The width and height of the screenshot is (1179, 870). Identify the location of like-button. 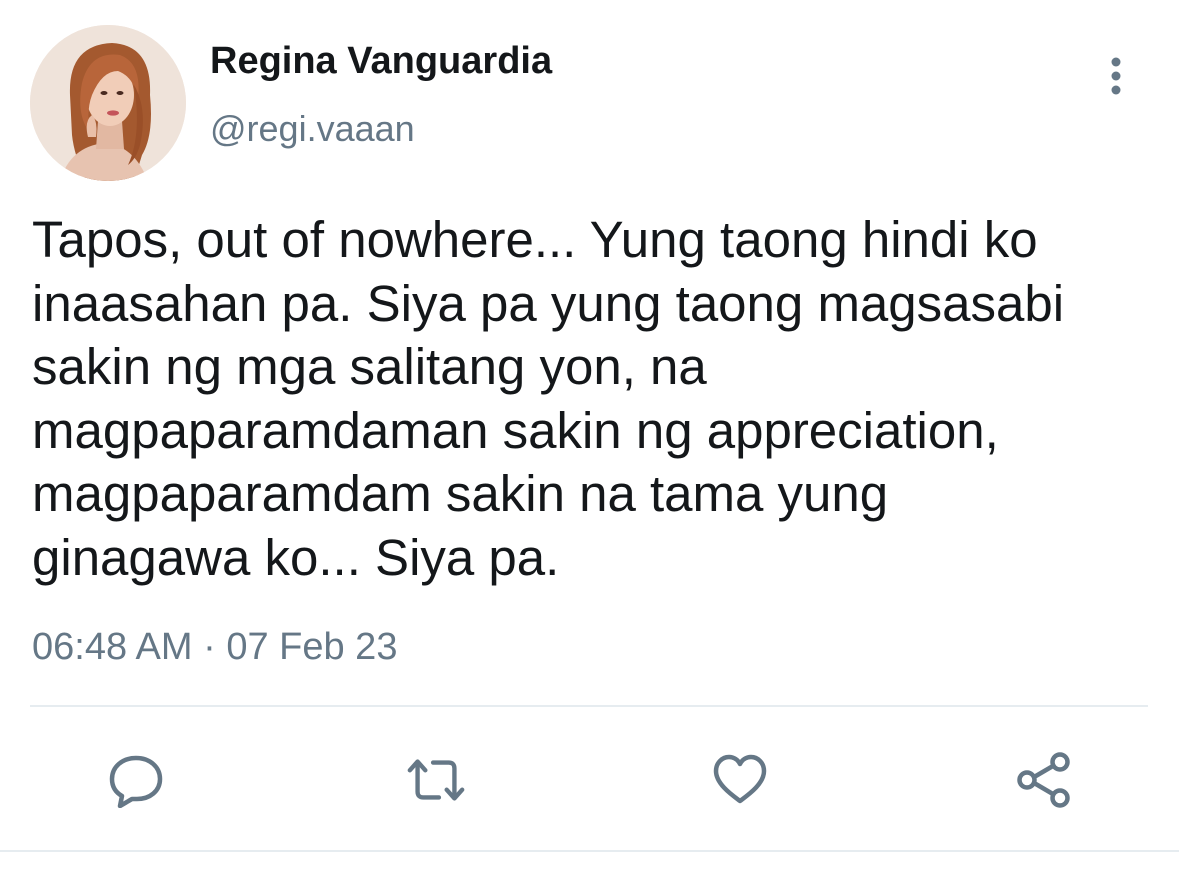
(740, 780).